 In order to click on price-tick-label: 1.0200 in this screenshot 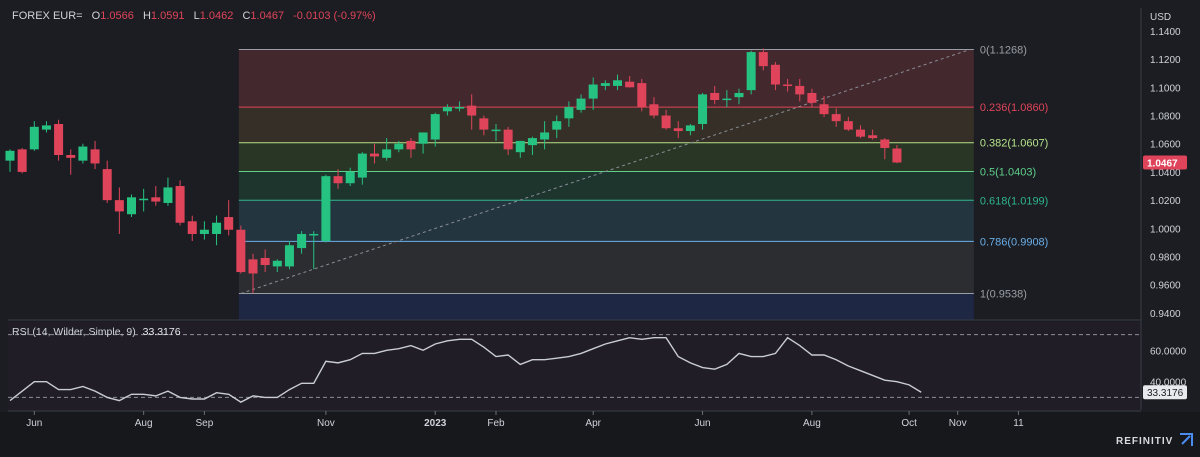, I will do `click(1165, 201)`.